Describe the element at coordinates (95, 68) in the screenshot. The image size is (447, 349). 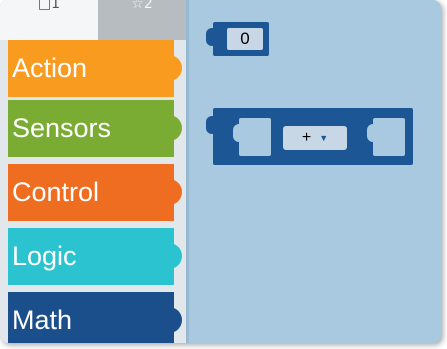
I see `category-action: Action` at that location.